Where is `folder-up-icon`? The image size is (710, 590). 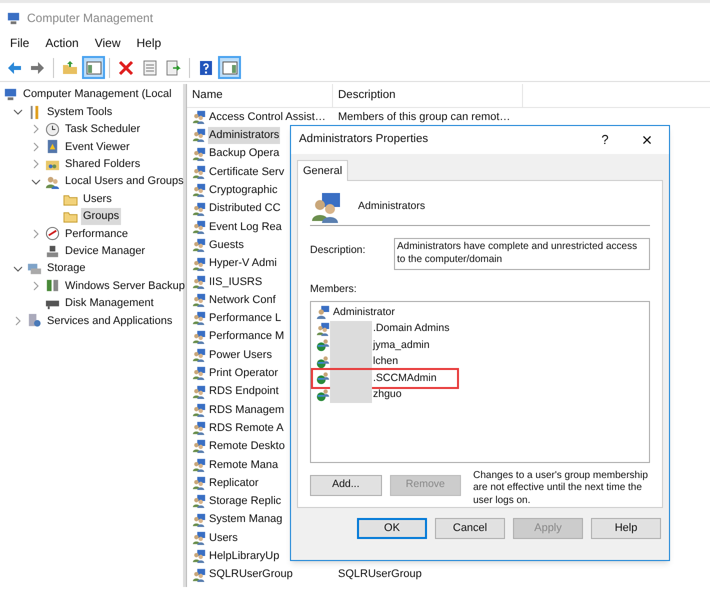 folder-up-icon is located at coordinates (70, 68).